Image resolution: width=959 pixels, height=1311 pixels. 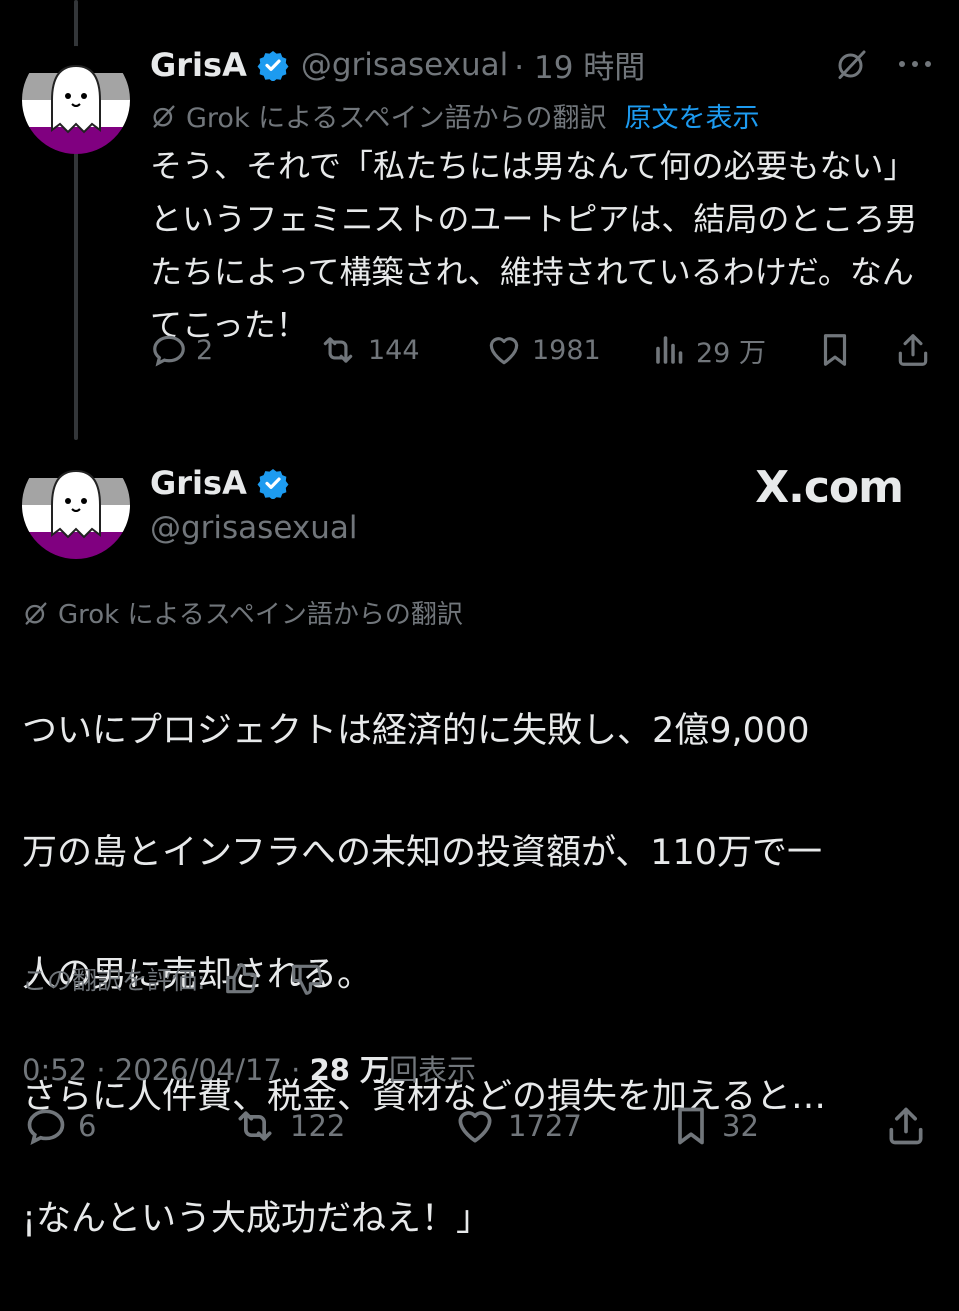 I want to click on views-button: 29 万, so click(x=709, y=350).